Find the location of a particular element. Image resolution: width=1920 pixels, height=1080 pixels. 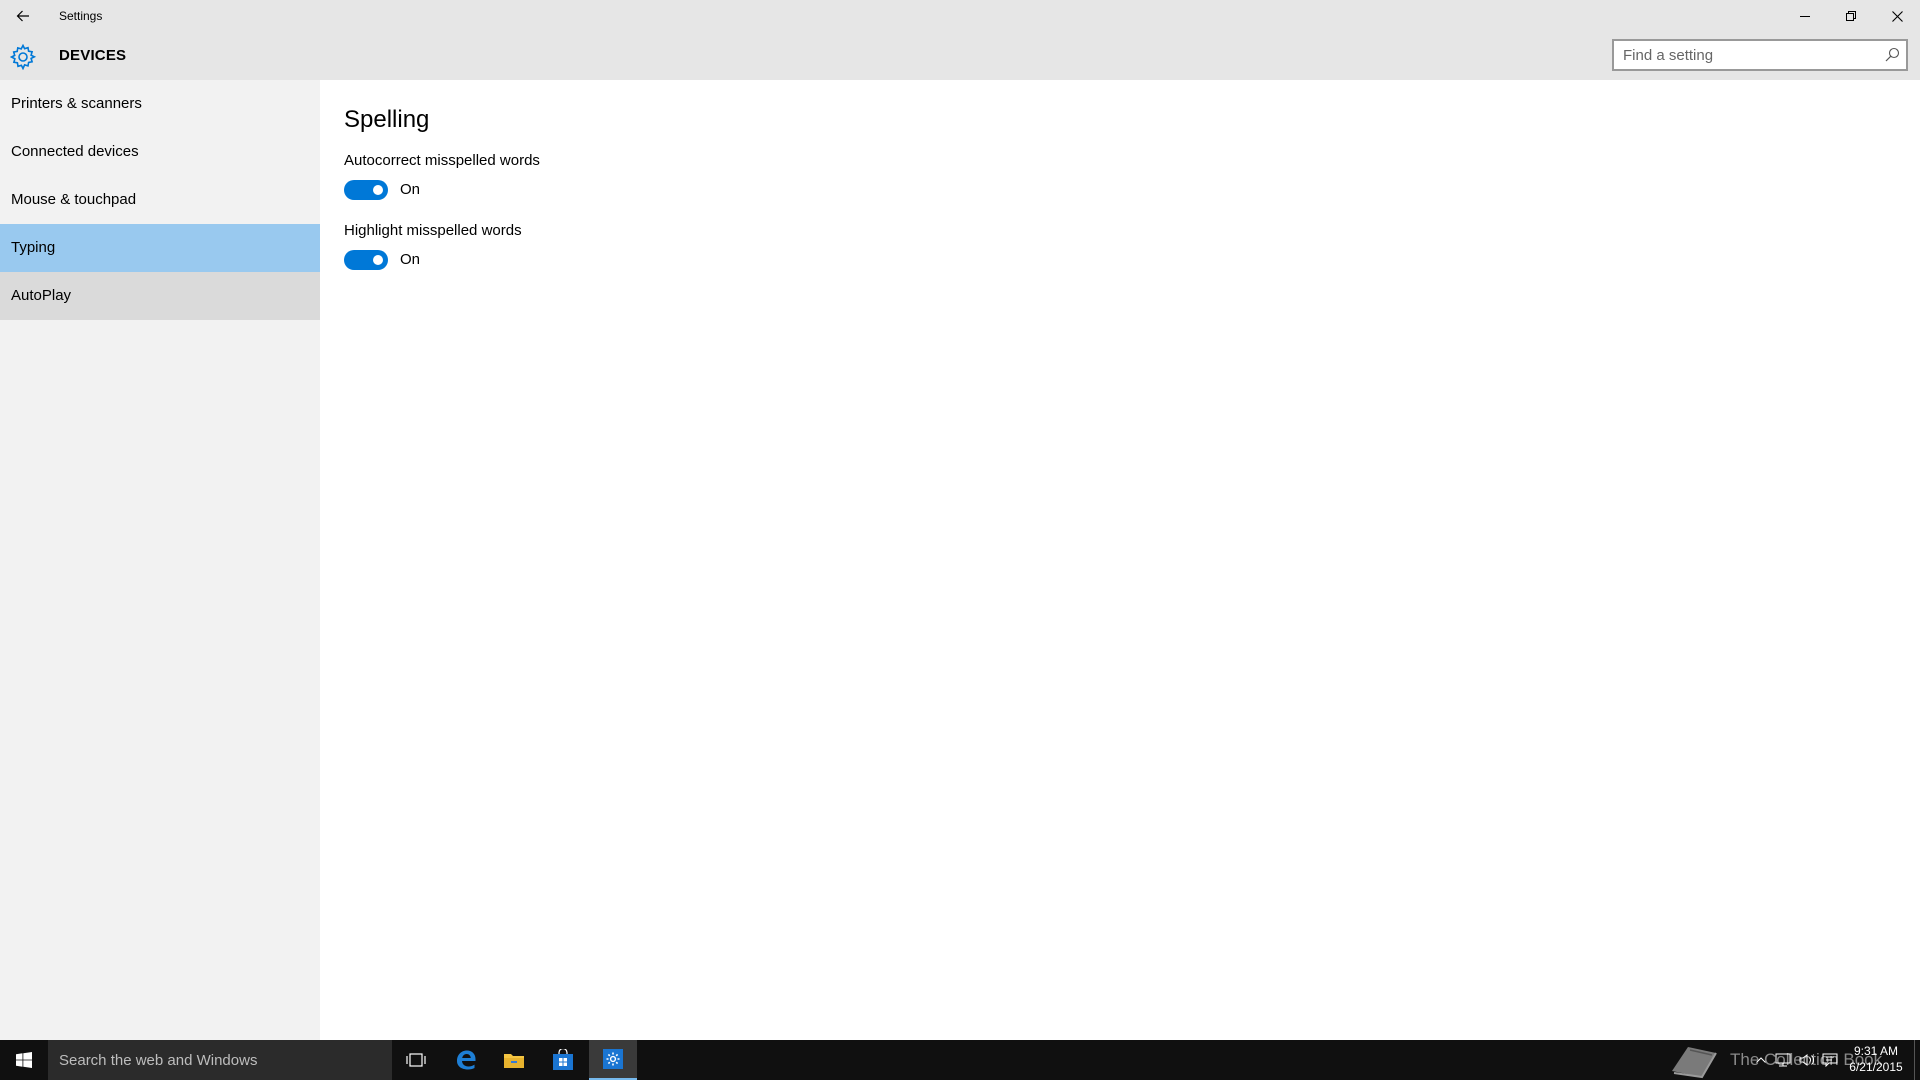

settings-taskbar-button is located at coordinates (613, 1060).